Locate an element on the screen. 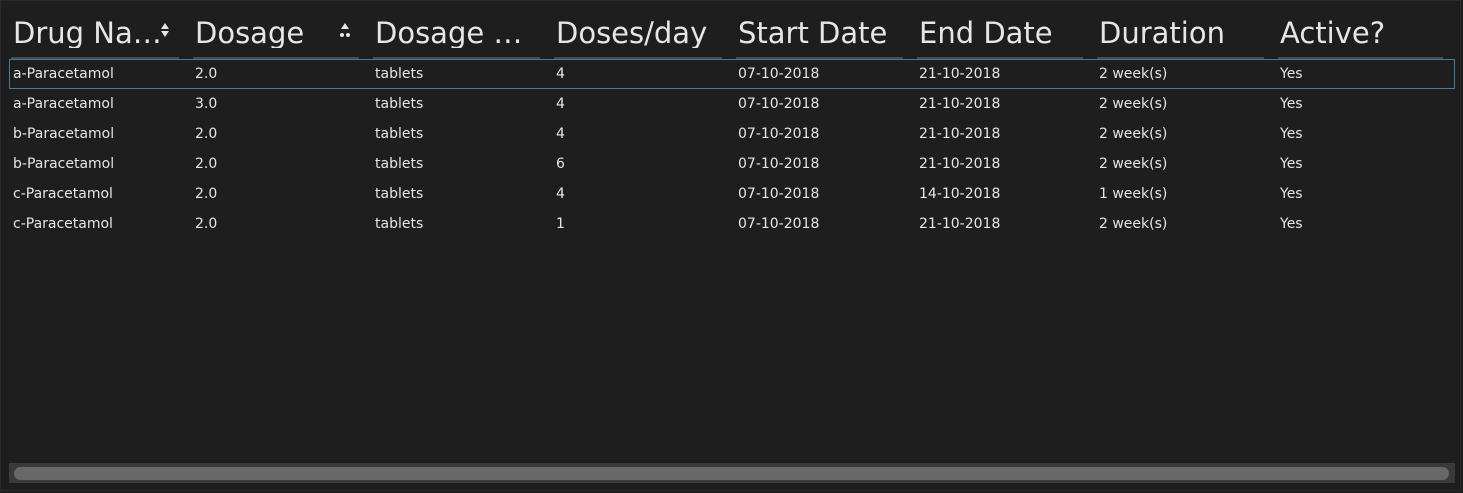 This screenshot has height=493, width=1463. column-header-label: Duration is located at coordinates (1162, 33).